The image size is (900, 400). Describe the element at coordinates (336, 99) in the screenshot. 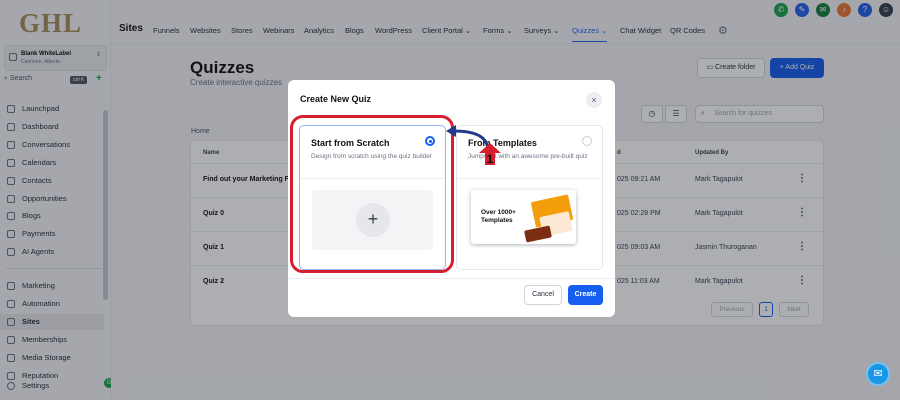

I see `modal-title: Create New Quiz` at that location.